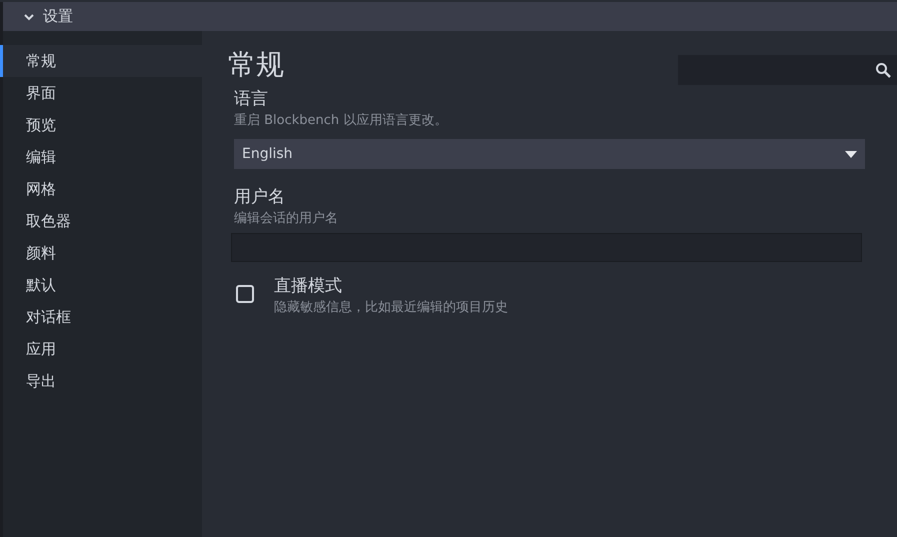  Describe the element at coordinates (256, 65) in the screenshot. I see `section-title: 常规` at that location.